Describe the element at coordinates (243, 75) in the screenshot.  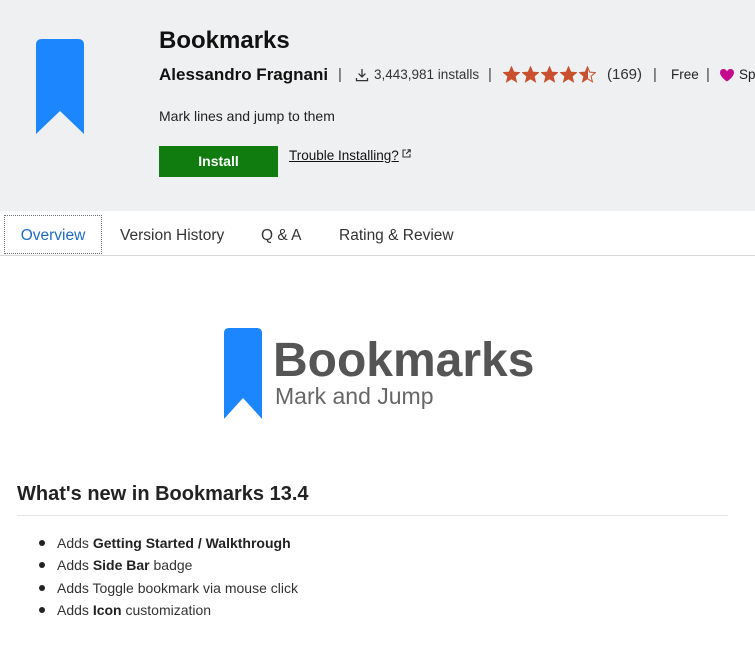
I see `publisher-link: Alessandro Fragnani` at that location.